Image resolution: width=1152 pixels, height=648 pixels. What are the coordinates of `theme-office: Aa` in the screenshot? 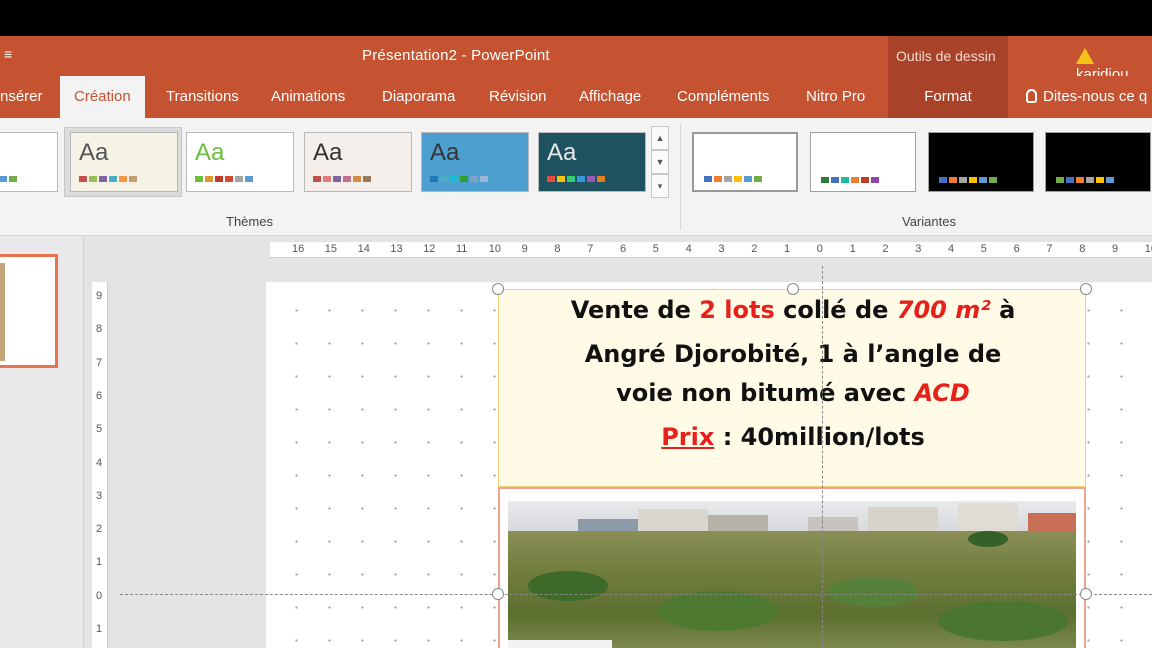 It's located at (29, 162).